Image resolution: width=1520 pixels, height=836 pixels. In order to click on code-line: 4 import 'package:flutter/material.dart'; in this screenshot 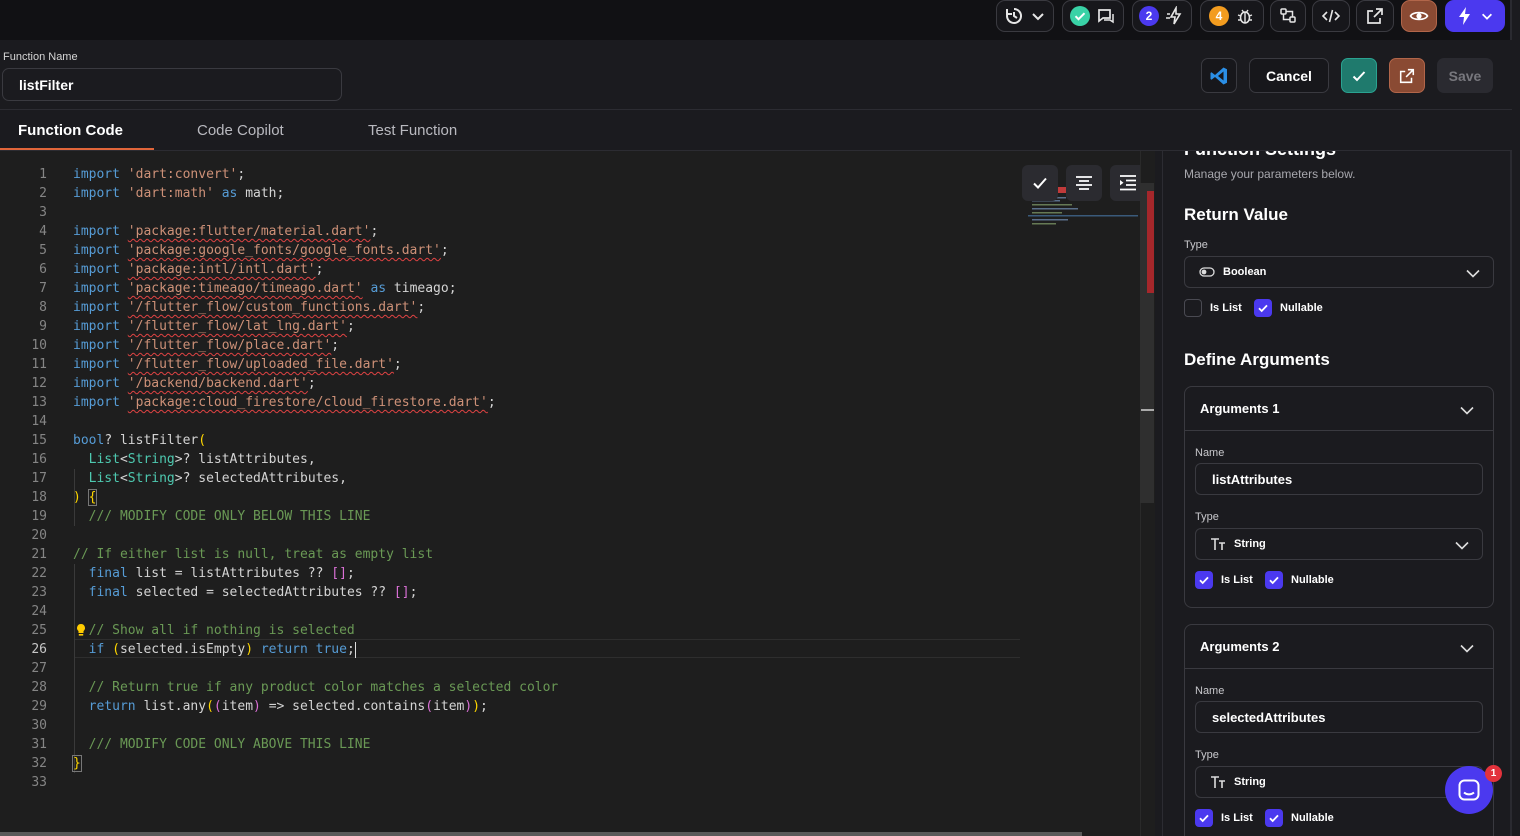, I will do `click(189, 231)`.